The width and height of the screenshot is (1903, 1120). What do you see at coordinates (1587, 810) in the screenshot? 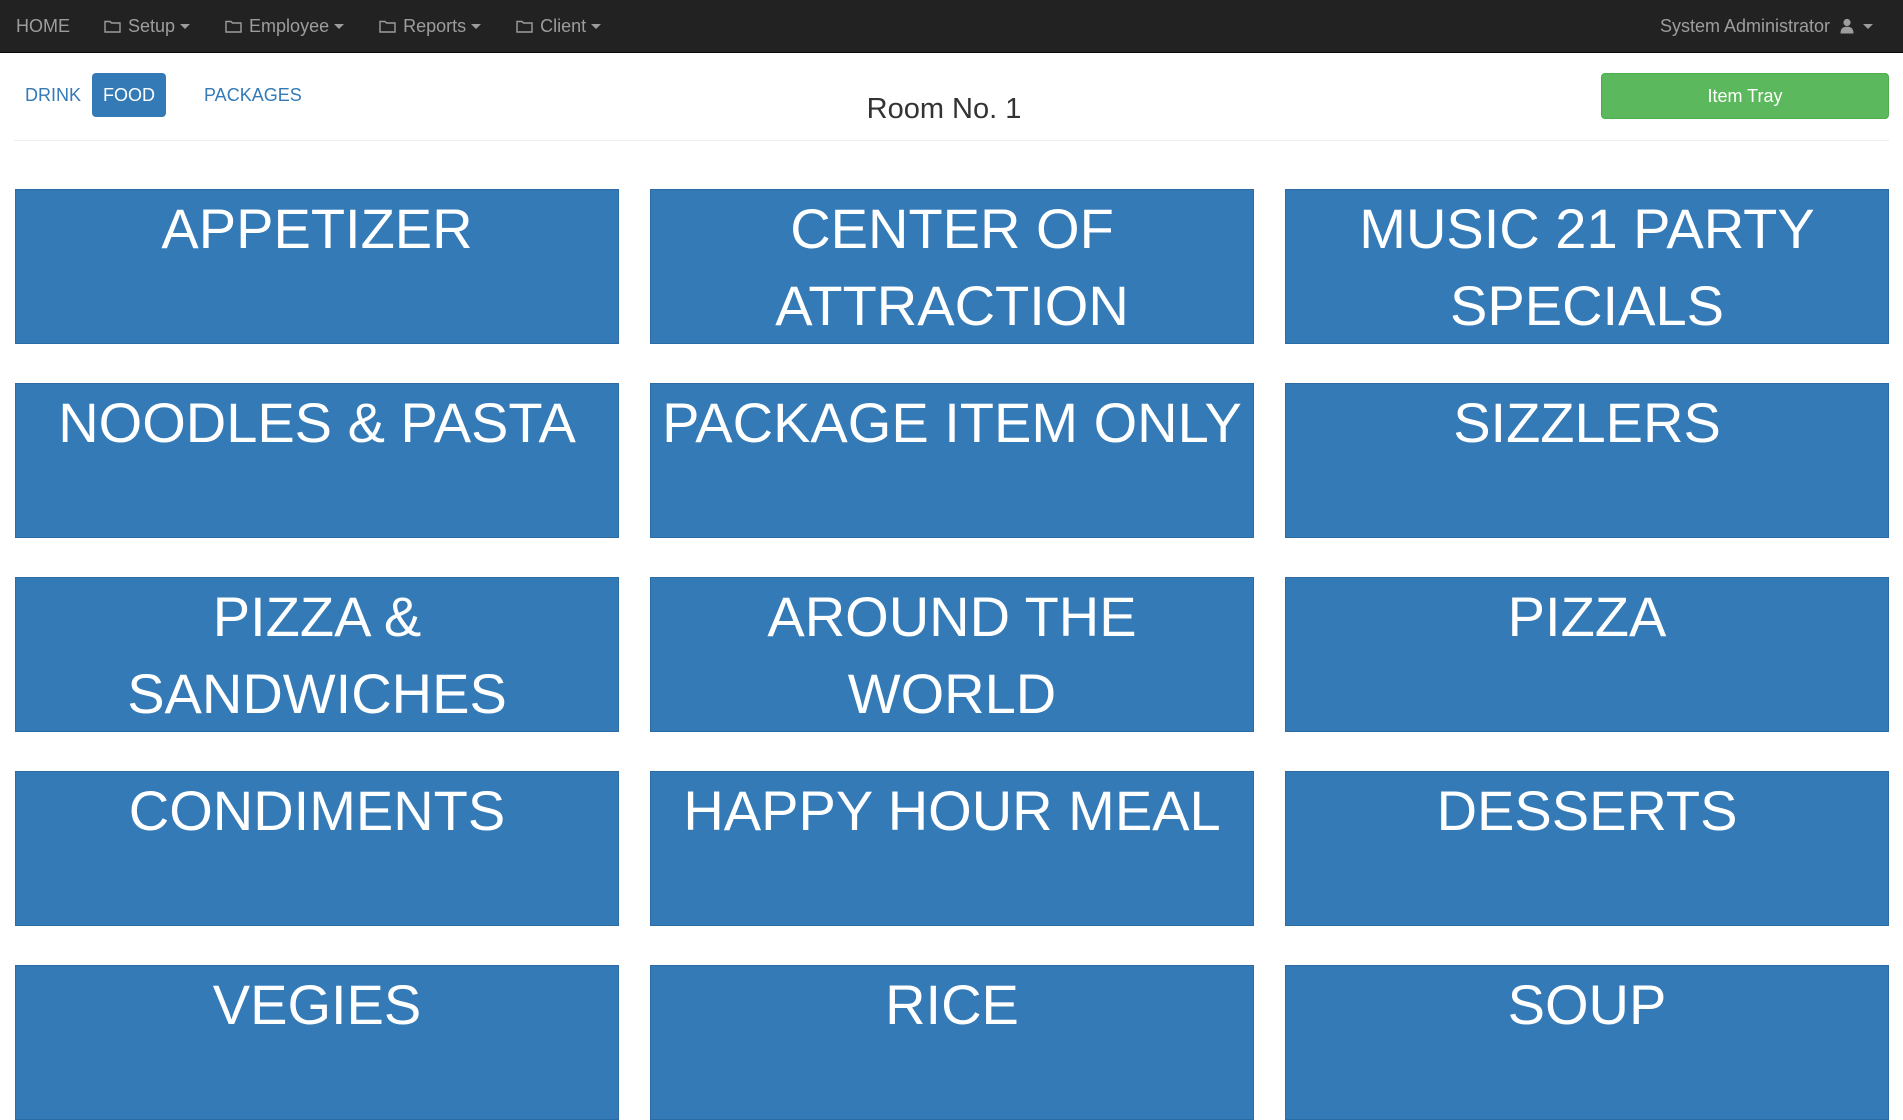
I see `category-label: DESSERTS` at bounding box center [1587, 810].